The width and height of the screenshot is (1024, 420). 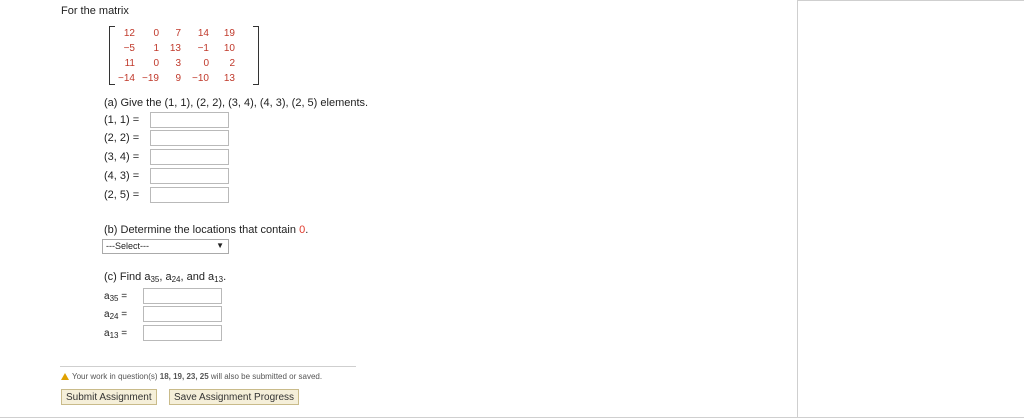 What do you see at coordinates (203, 33) in the screenshot?
I see `matrix-cell: 14` at bounding box center [203, 33].